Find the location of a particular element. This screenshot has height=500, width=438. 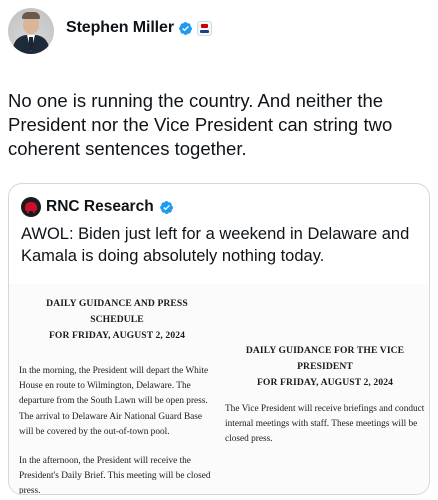

quoted-author-name: RNC Research is located at coordinates (100, 207).